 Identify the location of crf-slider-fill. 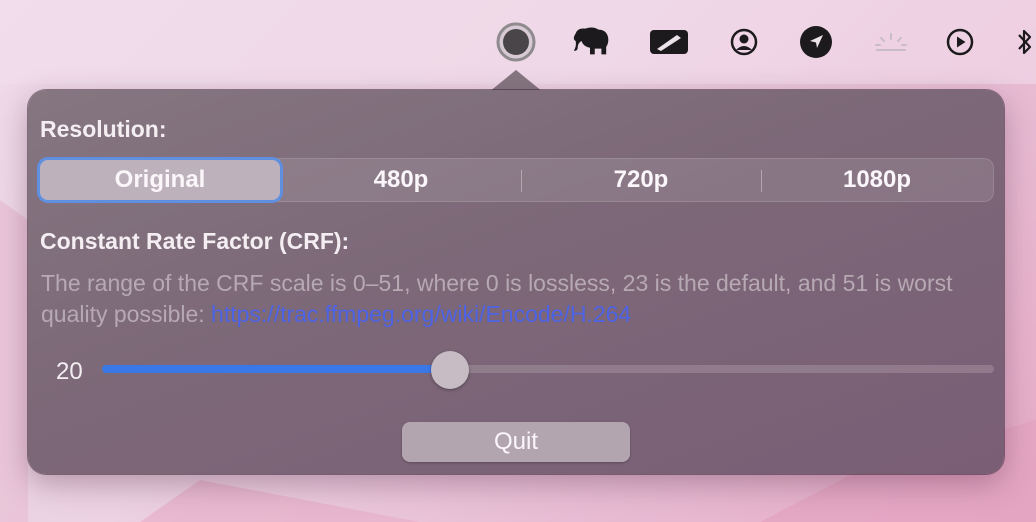
(276, 369).